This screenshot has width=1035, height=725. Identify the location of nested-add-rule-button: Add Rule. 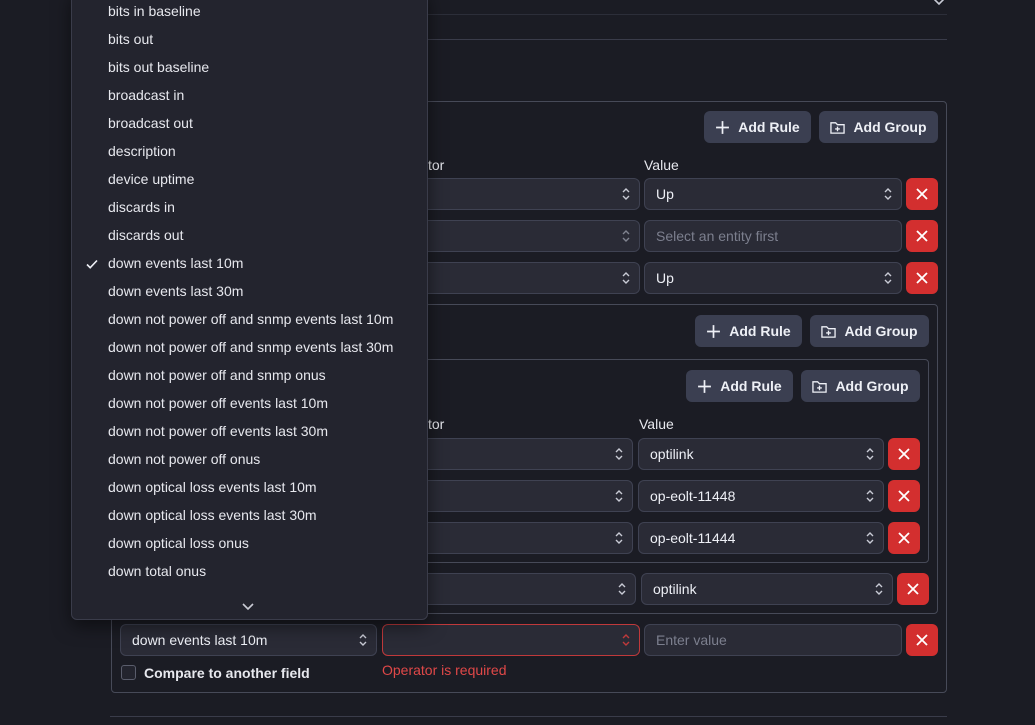
(748, 331).